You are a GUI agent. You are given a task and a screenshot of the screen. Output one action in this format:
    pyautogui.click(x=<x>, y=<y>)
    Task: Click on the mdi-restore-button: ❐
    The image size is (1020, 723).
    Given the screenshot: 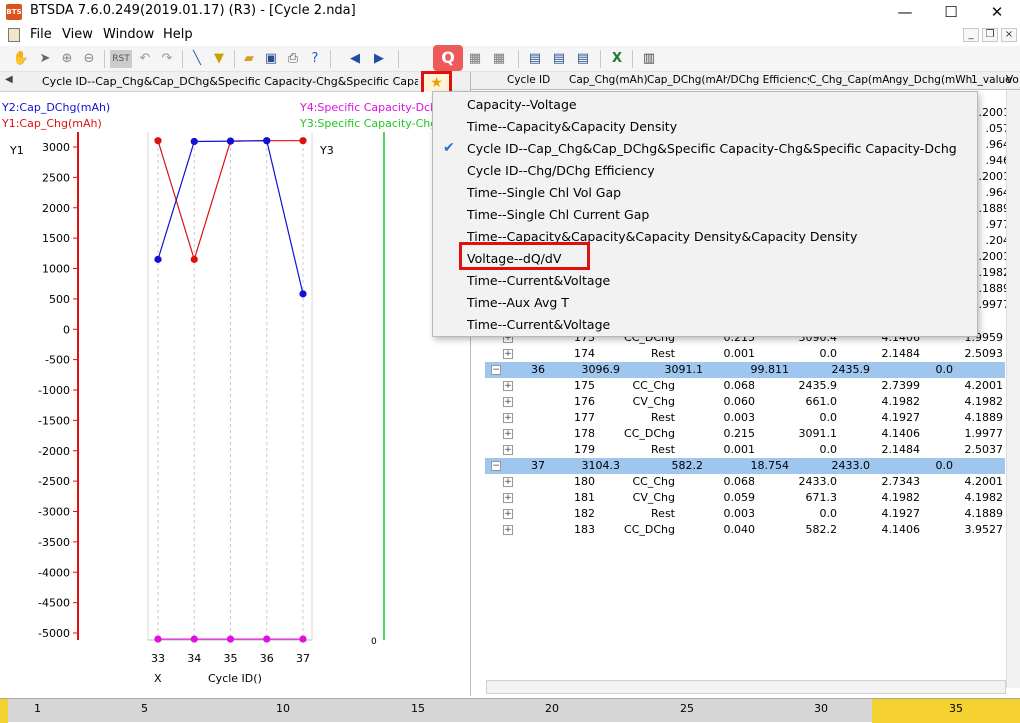 What is the action you would take?
    pyautogui.click(x=990, y=35)
    